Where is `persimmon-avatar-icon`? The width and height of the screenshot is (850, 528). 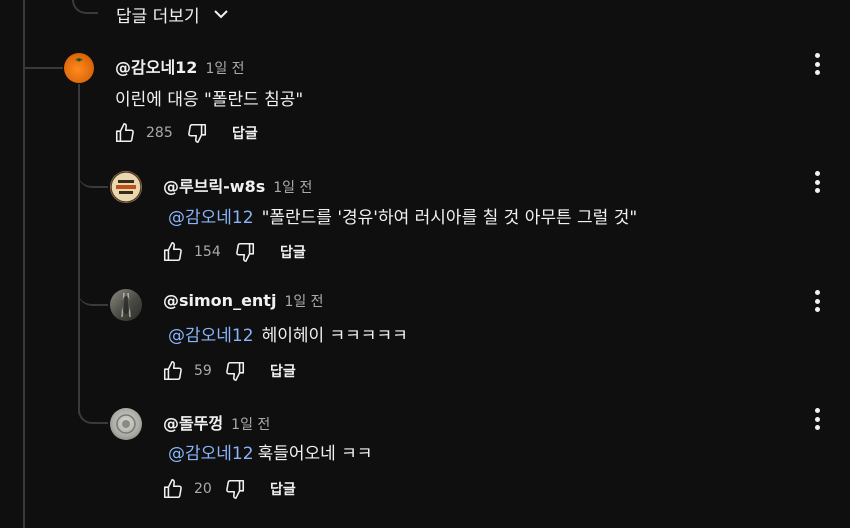
persimmon-avatar-icon is located at coordinates (79, 60).